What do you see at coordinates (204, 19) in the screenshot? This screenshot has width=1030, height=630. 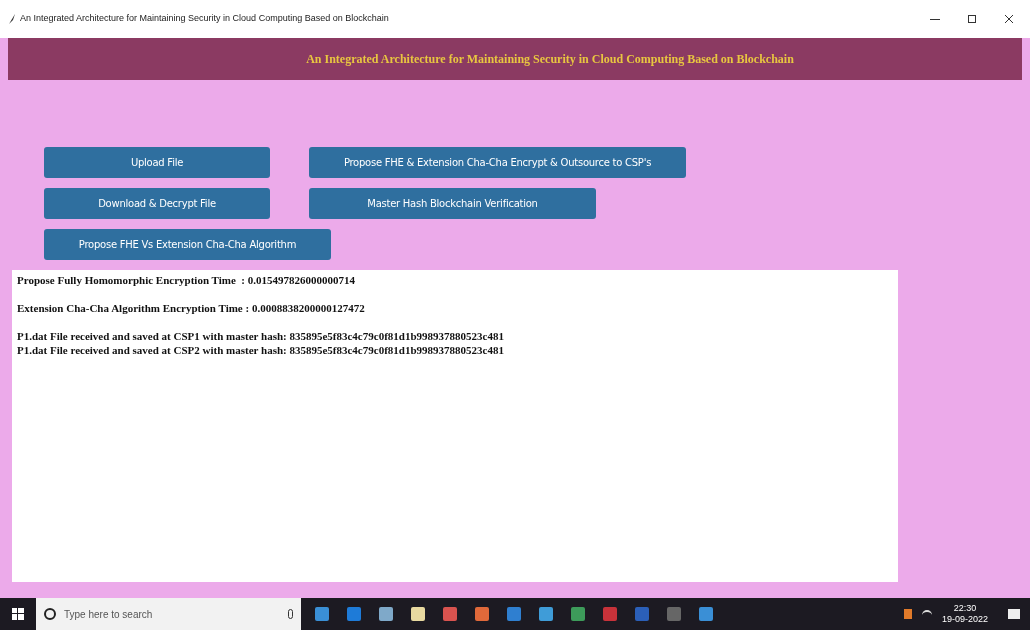 I see `window-title: An Integrated Architecture for Maintaining Security in Cloud Computing Based on Blockchain` at bounding box center [204, 19].